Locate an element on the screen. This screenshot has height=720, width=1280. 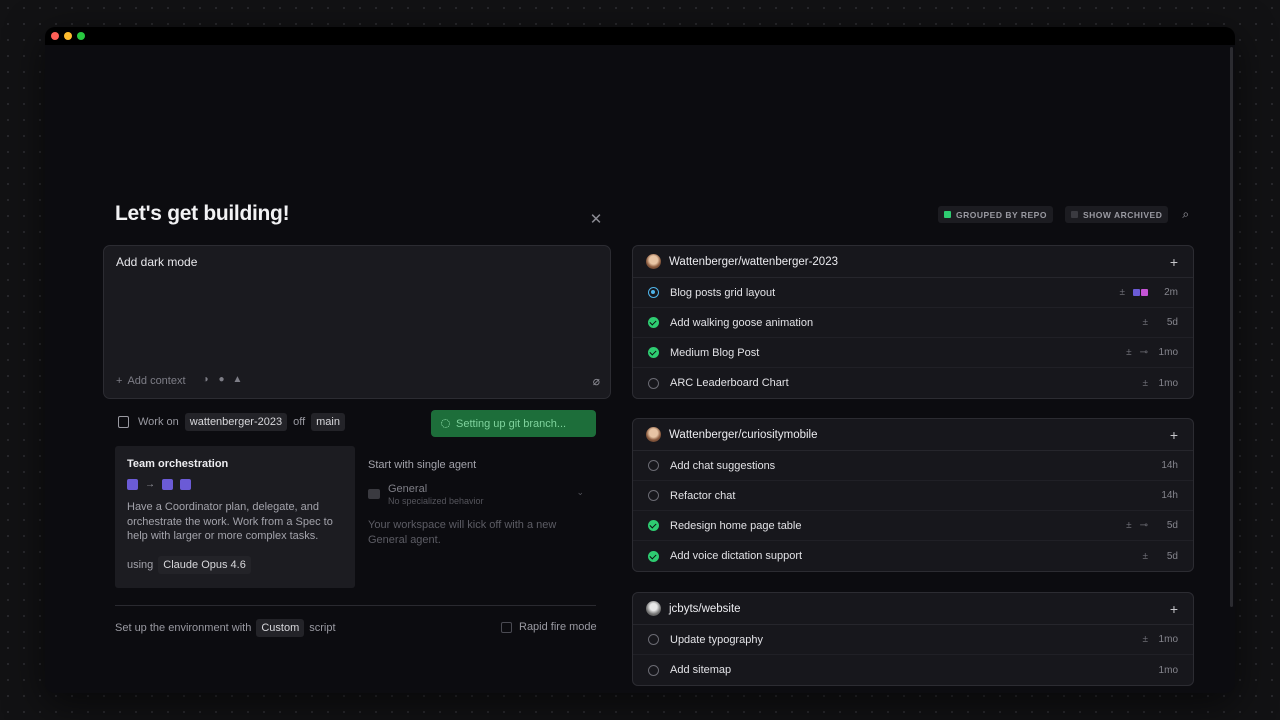
show-archived-toggle: SHOW ARCHIVED is located at coordinates (1116, 214).